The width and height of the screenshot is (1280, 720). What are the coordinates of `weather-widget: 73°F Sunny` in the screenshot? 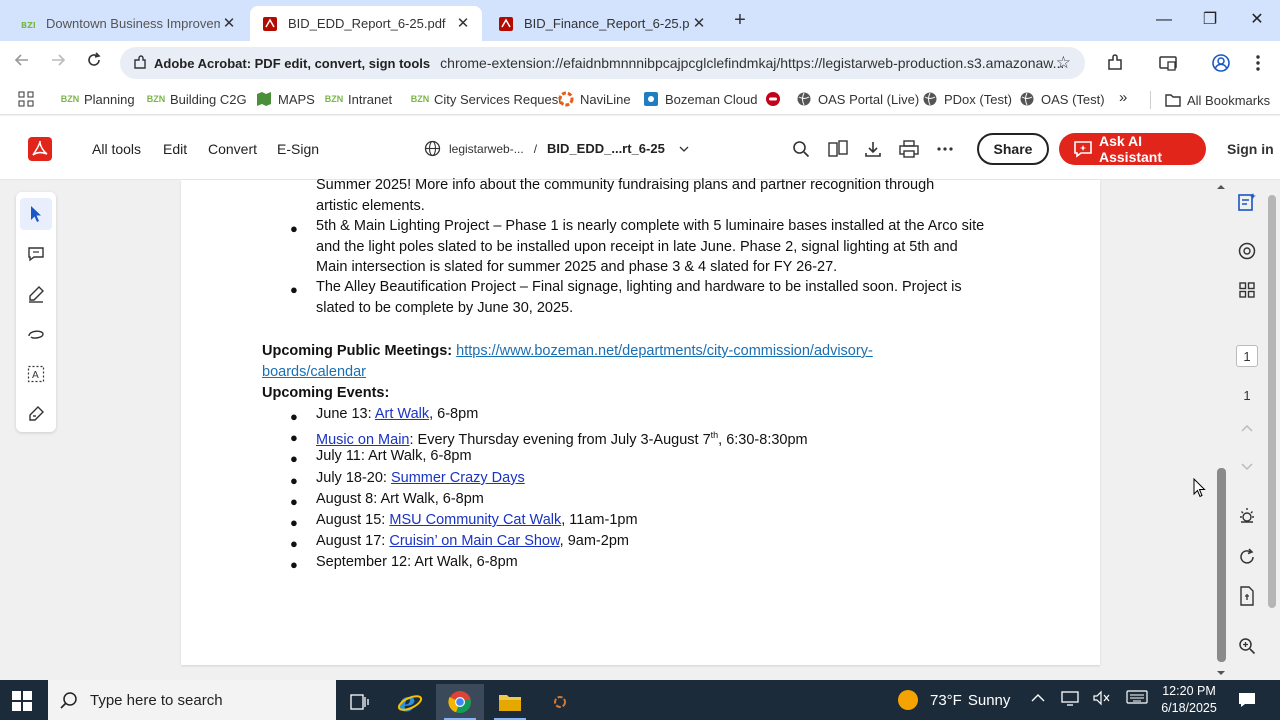 It's located at (954, 700).